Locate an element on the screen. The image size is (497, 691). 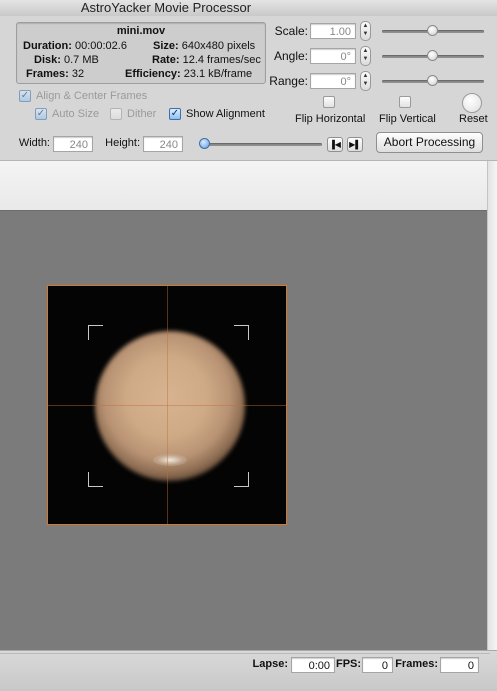
window-title: AstroYacker Movie Processor is located at coordinates (166, 7).